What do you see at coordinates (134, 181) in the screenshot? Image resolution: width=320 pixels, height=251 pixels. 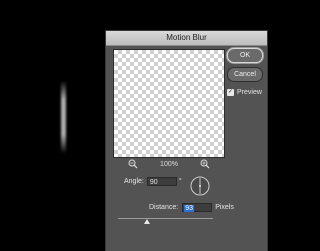 I see `angle-label: Angle:` at bounding box center [134, 181].